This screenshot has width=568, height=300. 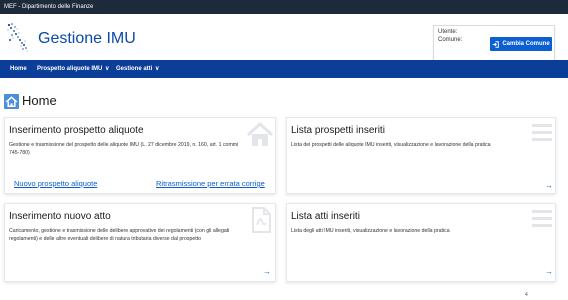 What do you see at coordinates (210, 183) in the screenshot?
I see `ritrasmissione-link: Ritrasmissione per errata corrige` at bounding box center [210, 183].